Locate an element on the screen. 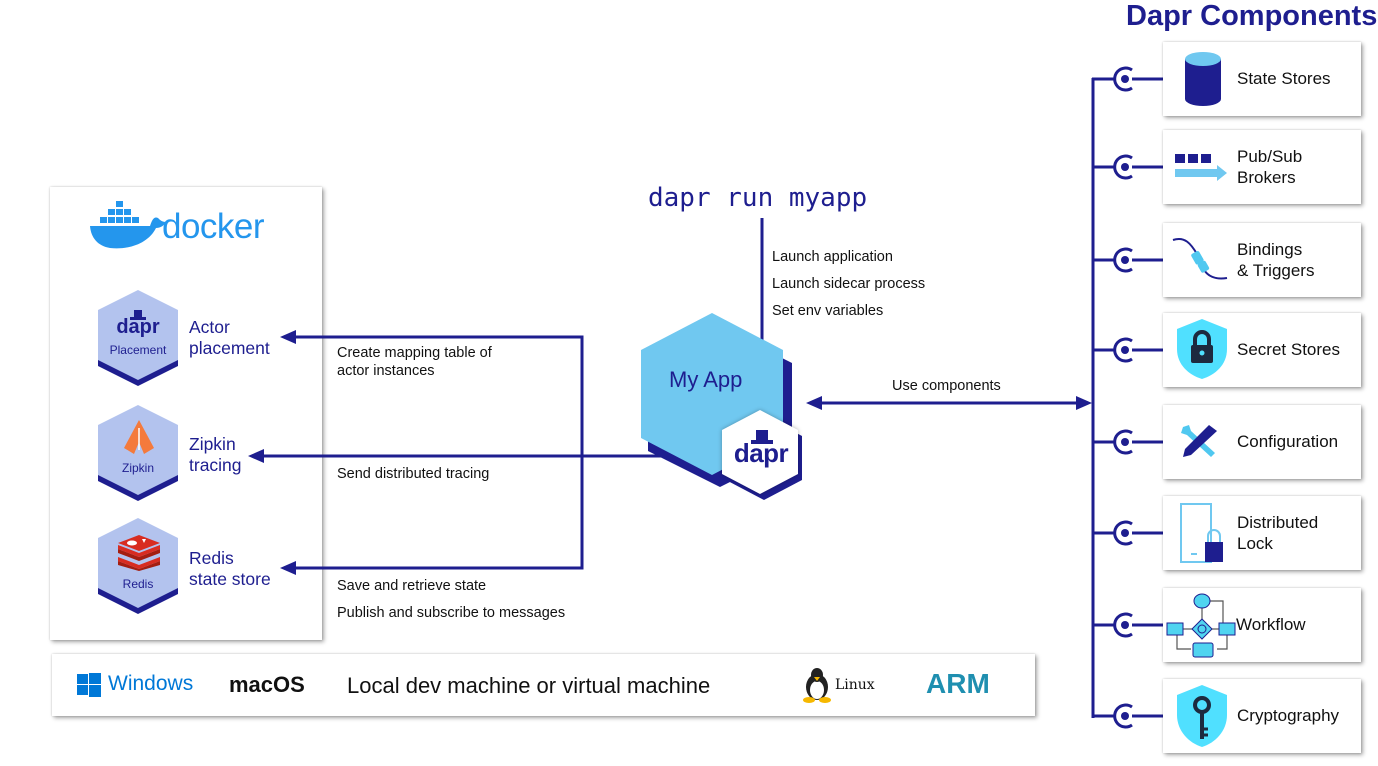 The image size is (1378, 766). state-flow-line2: Publish and subscribe to messages is located at coordinates (451, 613).